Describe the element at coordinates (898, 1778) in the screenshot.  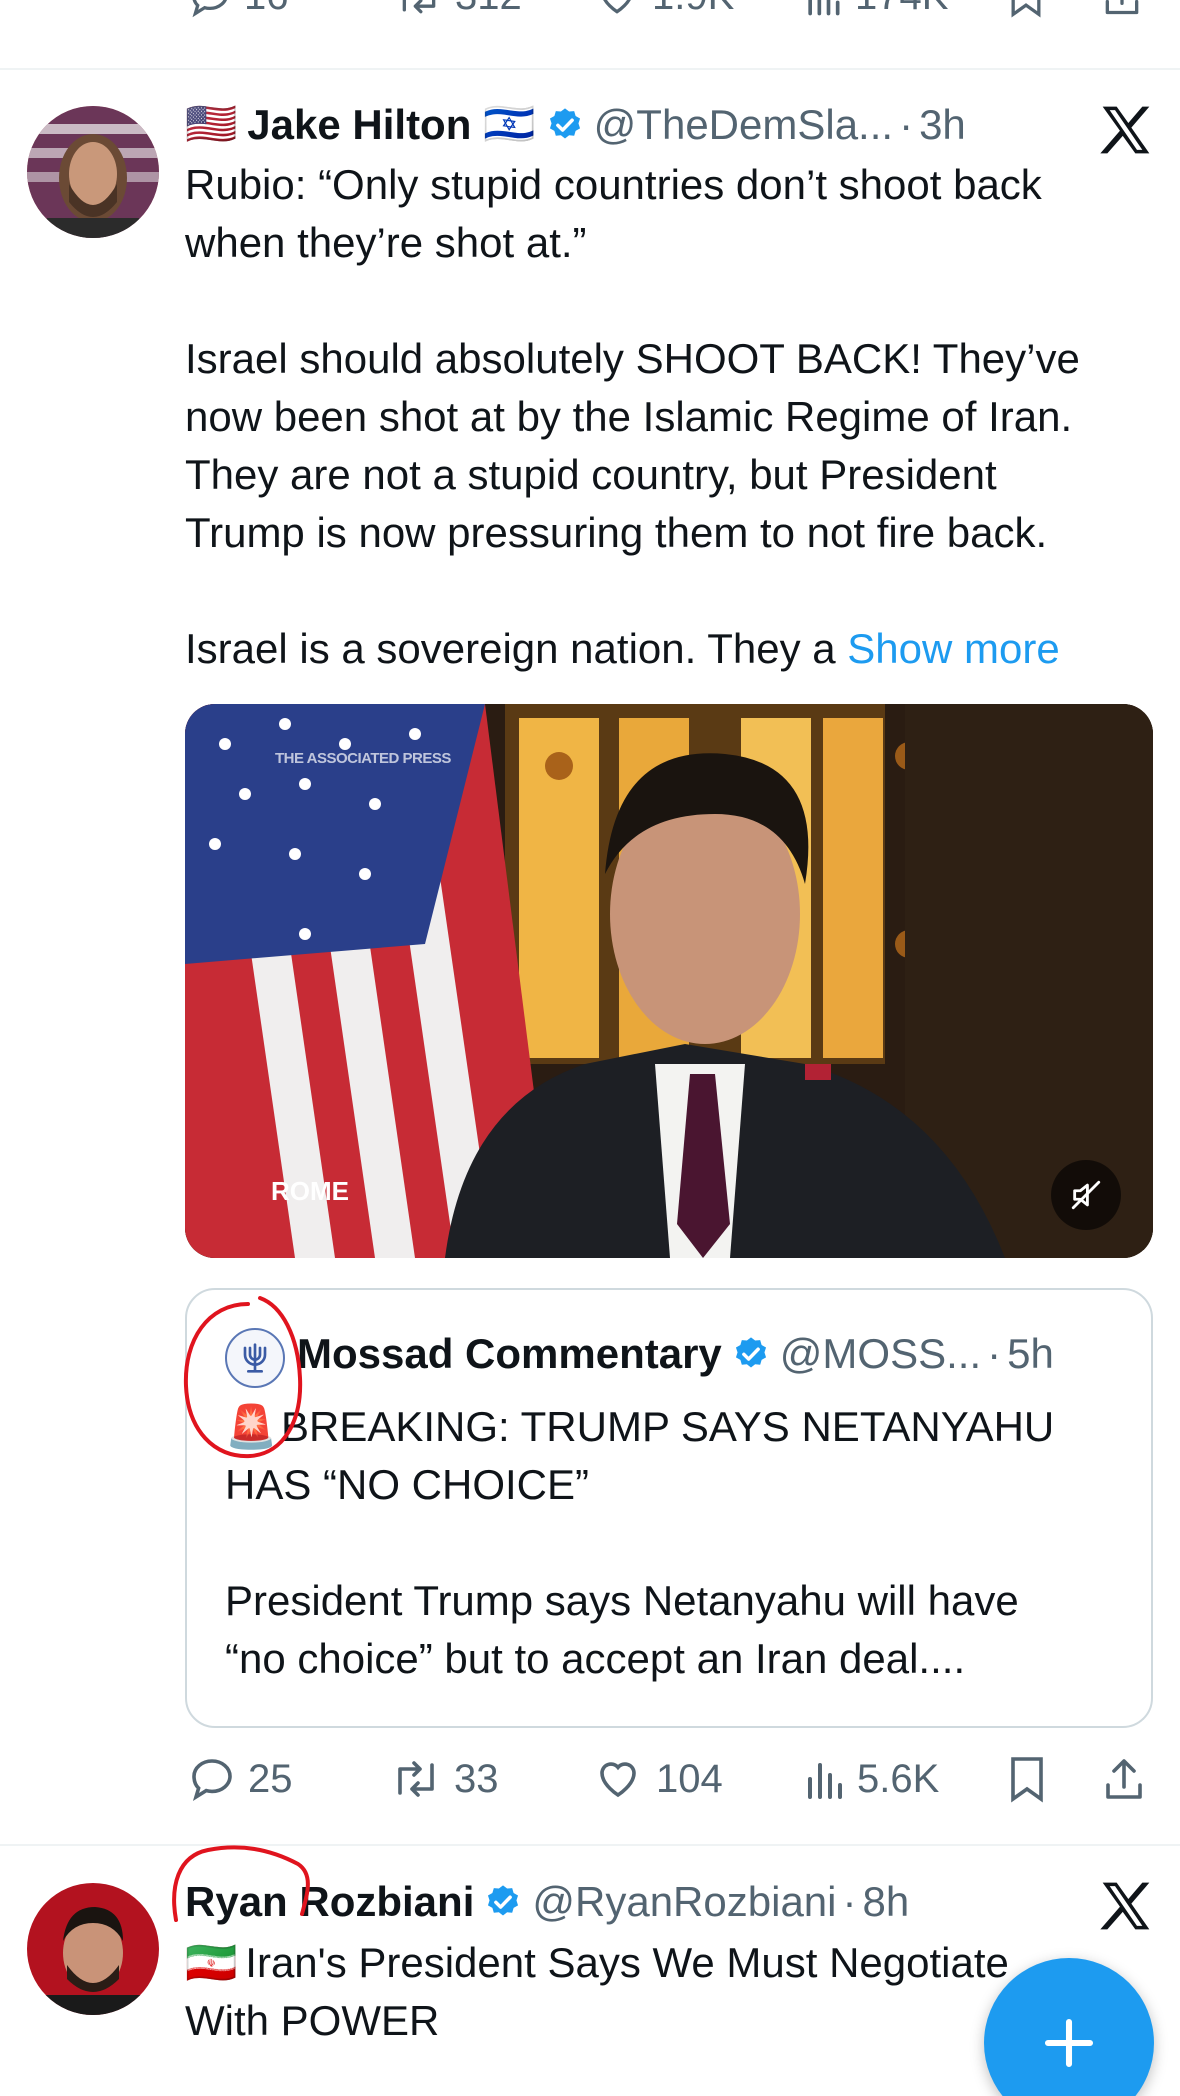
I see `views-count: 5.6K` at that location.